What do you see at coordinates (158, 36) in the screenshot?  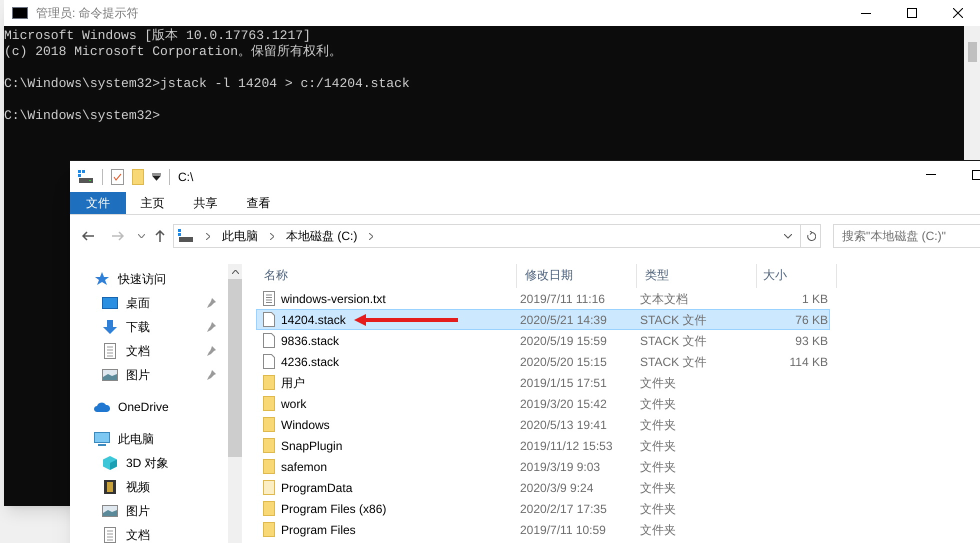 I see `console-line: Microsoft Windows [版本 10.0.17763.1217]` at bounding box center [158, 36].